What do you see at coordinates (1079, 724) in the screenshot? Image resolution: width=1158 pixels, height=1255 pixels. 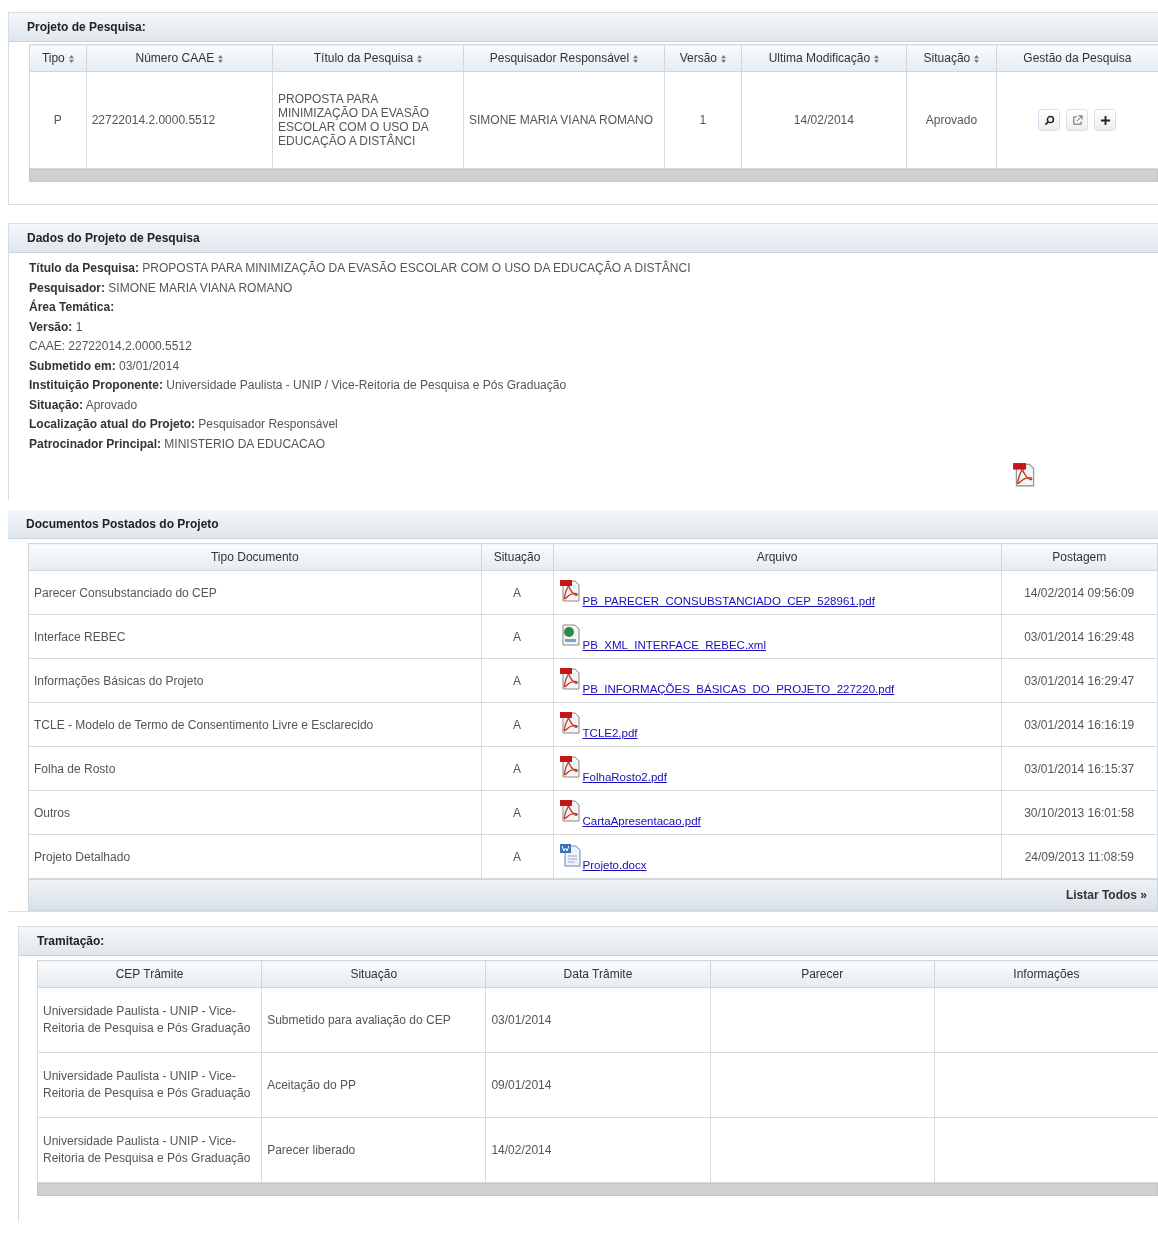 I see `table-cell: 03/01/2014 16:16:19` at bounding box center [1079, 724].